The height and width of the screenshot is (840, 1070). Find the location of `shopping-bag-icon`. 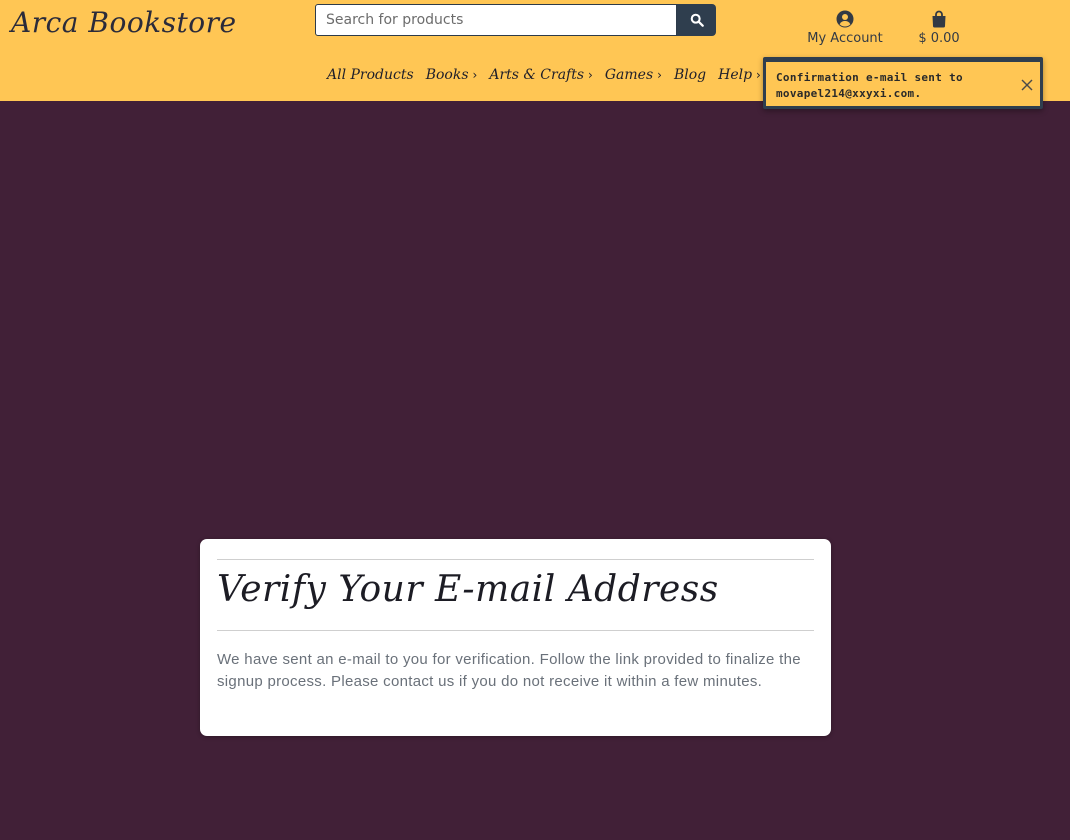

shopping-bag-icon is located at coordinates (939, 19).